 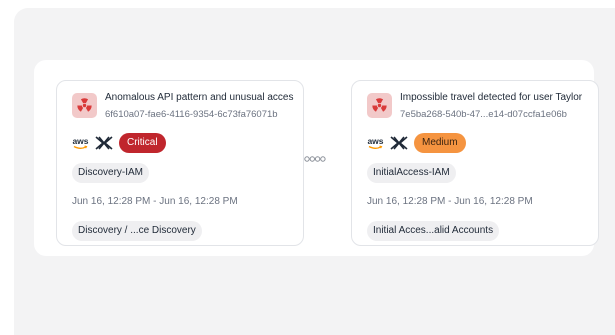 What do you see at coordinates (191, 114) in the screenshot?
I see `alert-id: 6f610a07-fae6-4116-9354-6c73fa76071b` at bounding box center [191, 114].